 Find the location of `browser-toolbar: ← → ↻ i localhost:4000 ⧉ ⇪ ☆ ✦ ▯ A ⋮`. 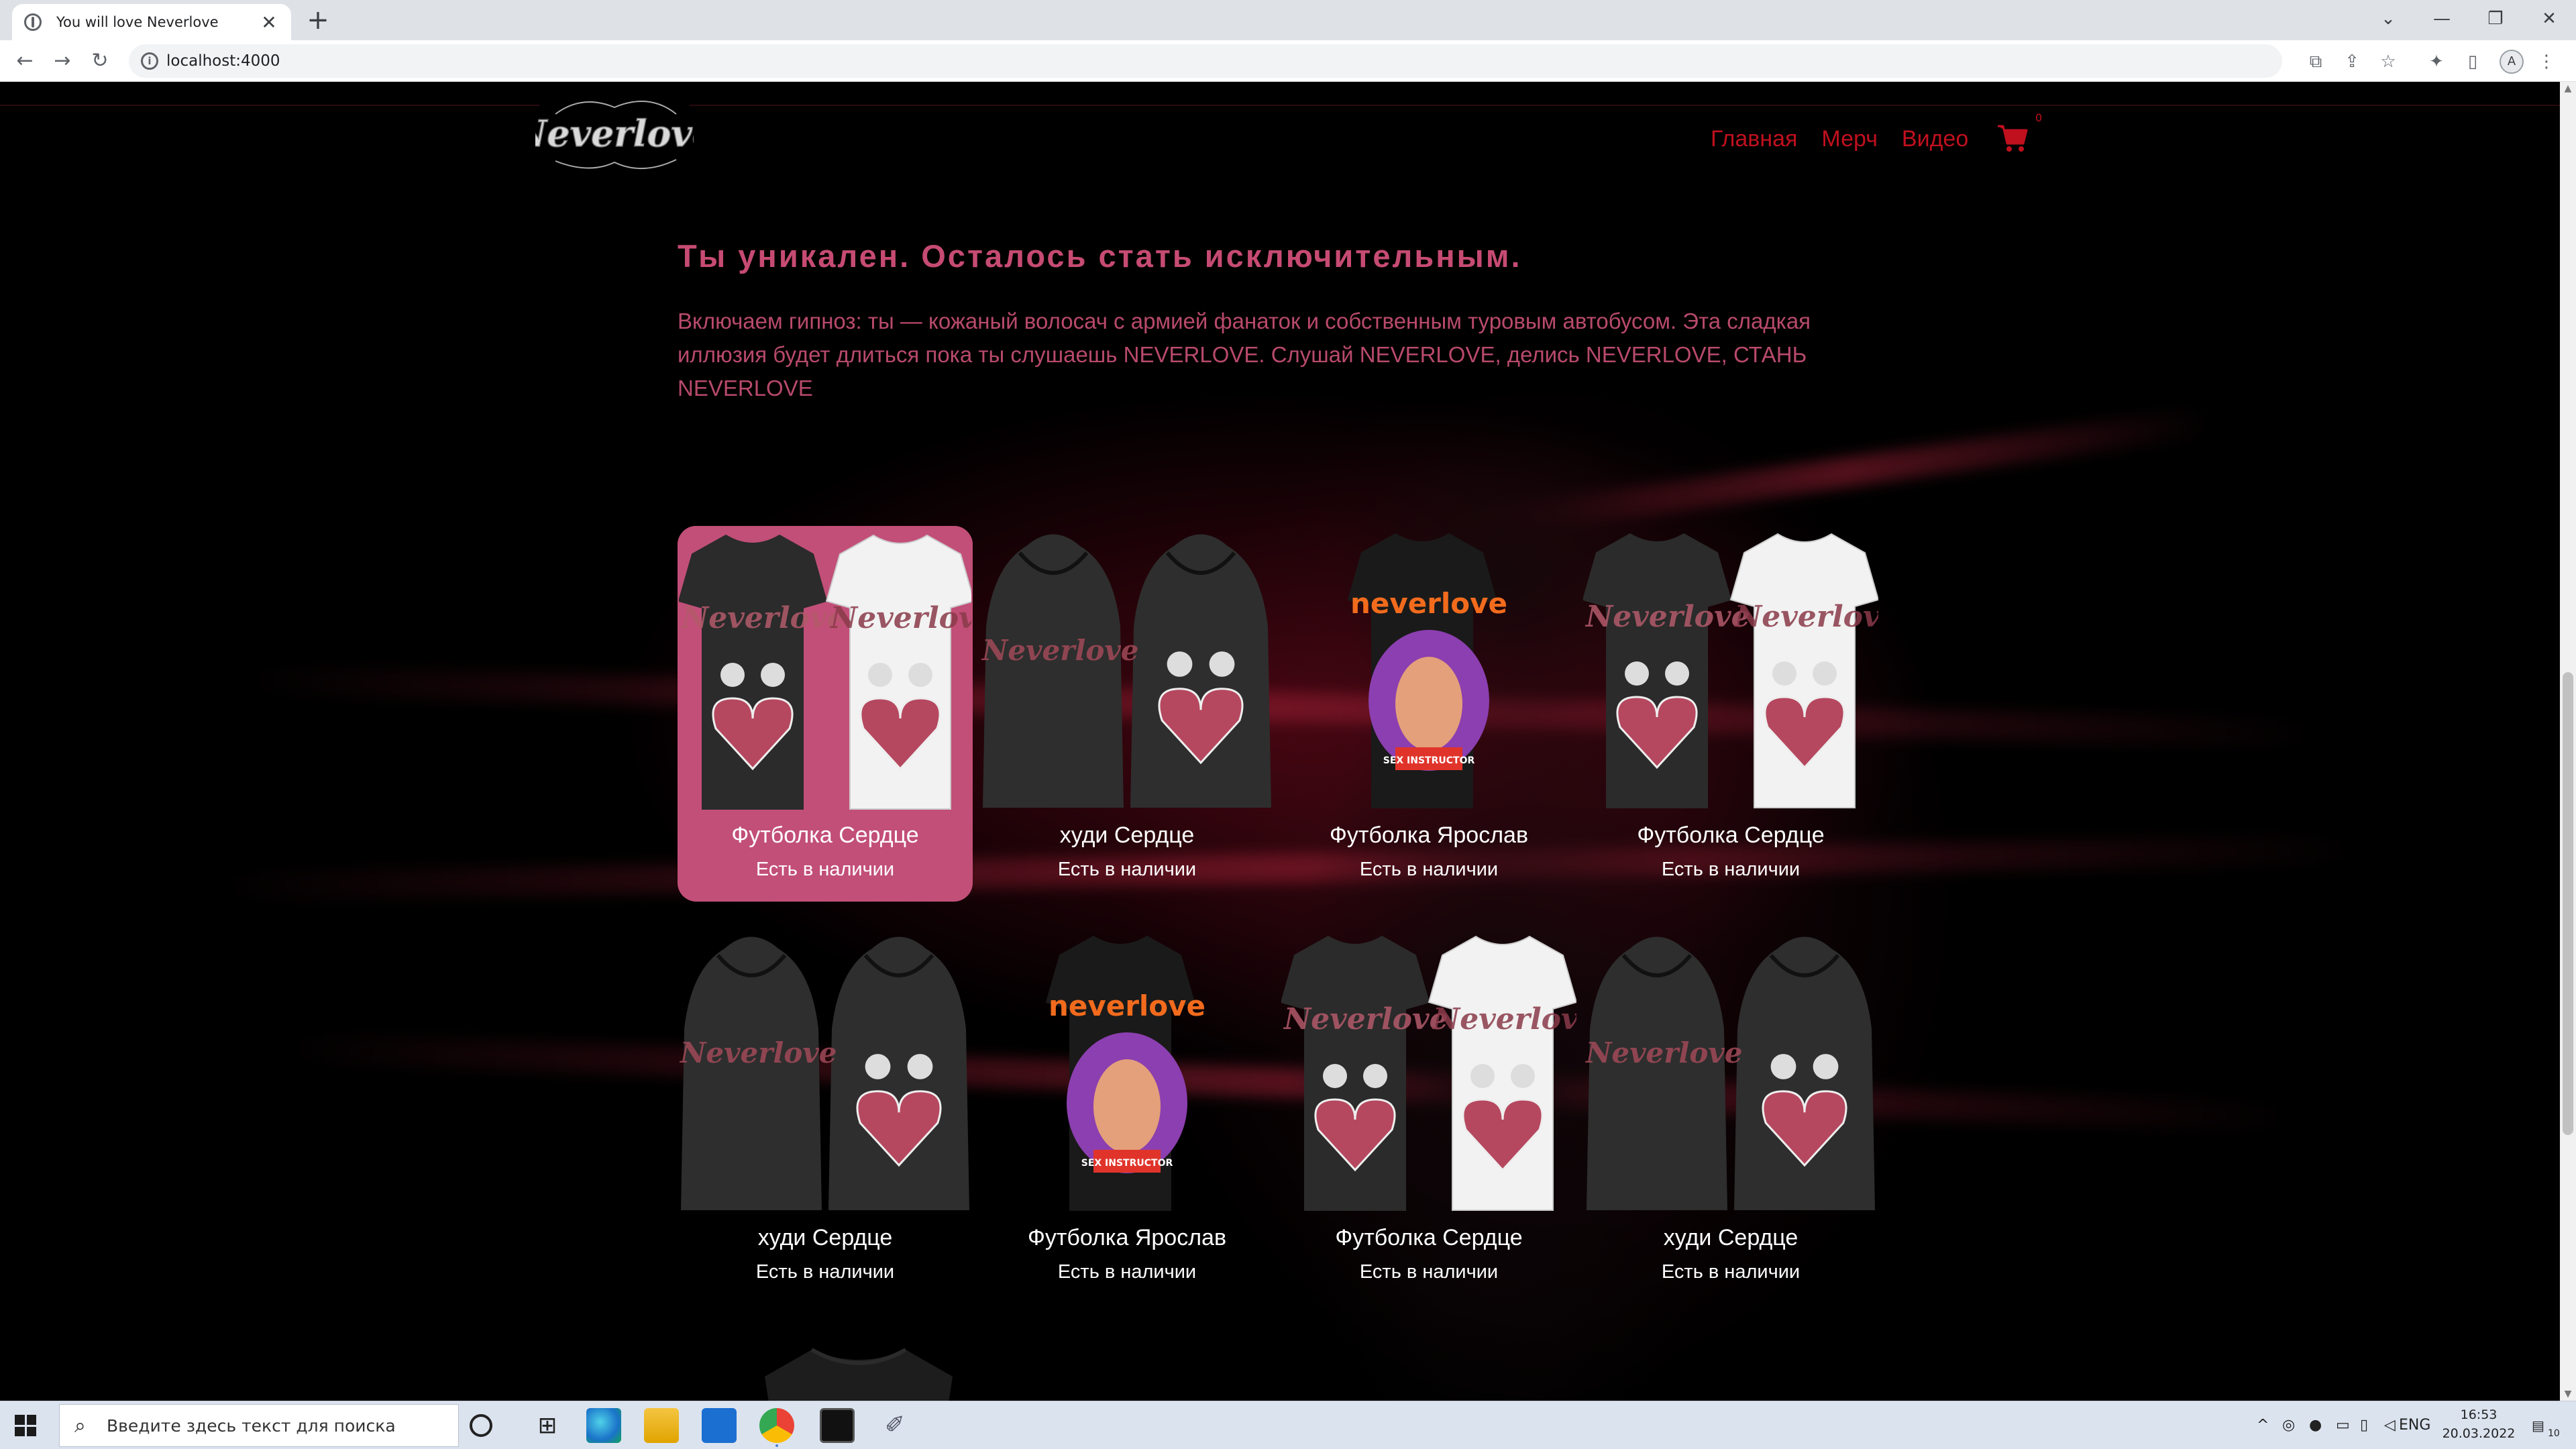

browser-toolbar: ← → ↻ i localhost:4000 ⧉ ⇪ ☆ ✦ ▯ A ⋮ is located at coordinates (1288, 61).